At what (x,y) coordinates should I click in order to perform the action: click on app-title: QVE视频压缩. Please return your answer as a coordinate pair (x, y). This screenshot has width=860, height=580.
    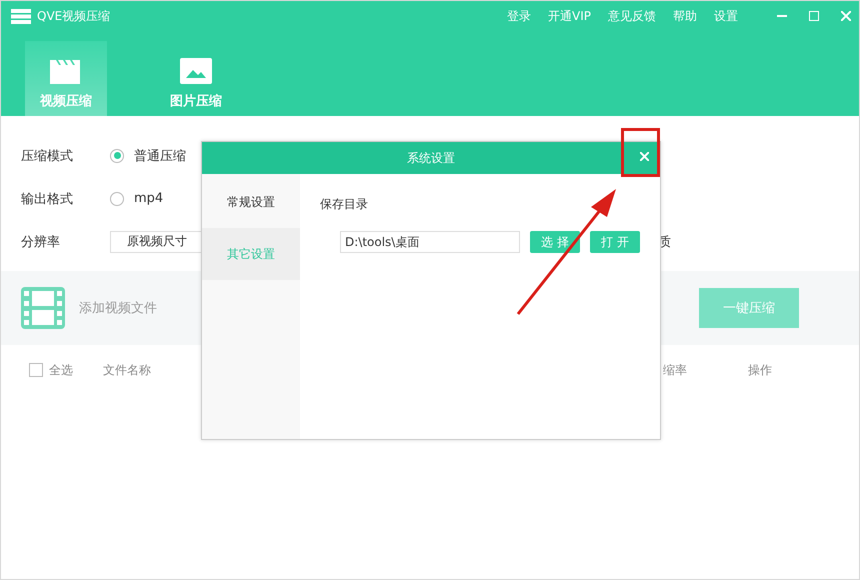
    Looking at the image, I should click on (74, 16).